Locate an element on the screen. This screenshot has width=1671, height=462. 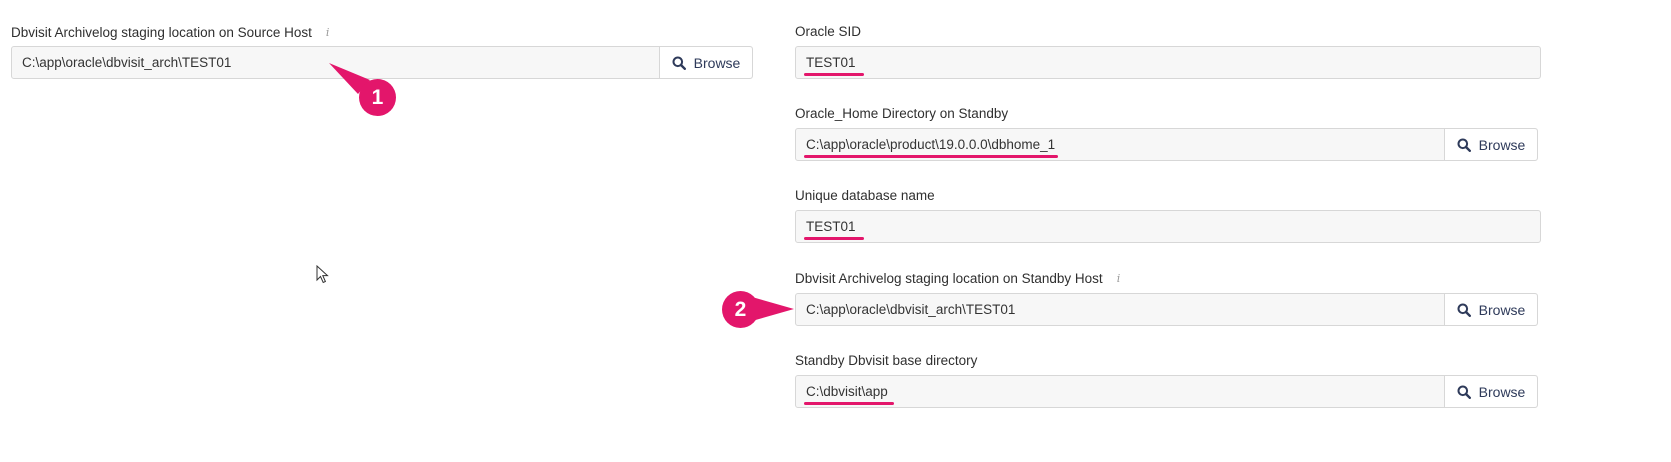
standby-base-dir-label-text: Standby Dbvisit base directory is located at coordinates (886, 360).